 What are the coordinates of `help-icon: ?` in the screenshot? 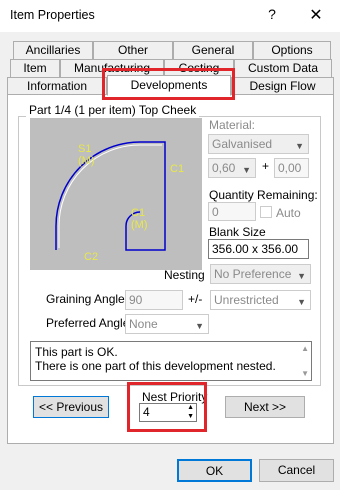 It's located at (272, 16).